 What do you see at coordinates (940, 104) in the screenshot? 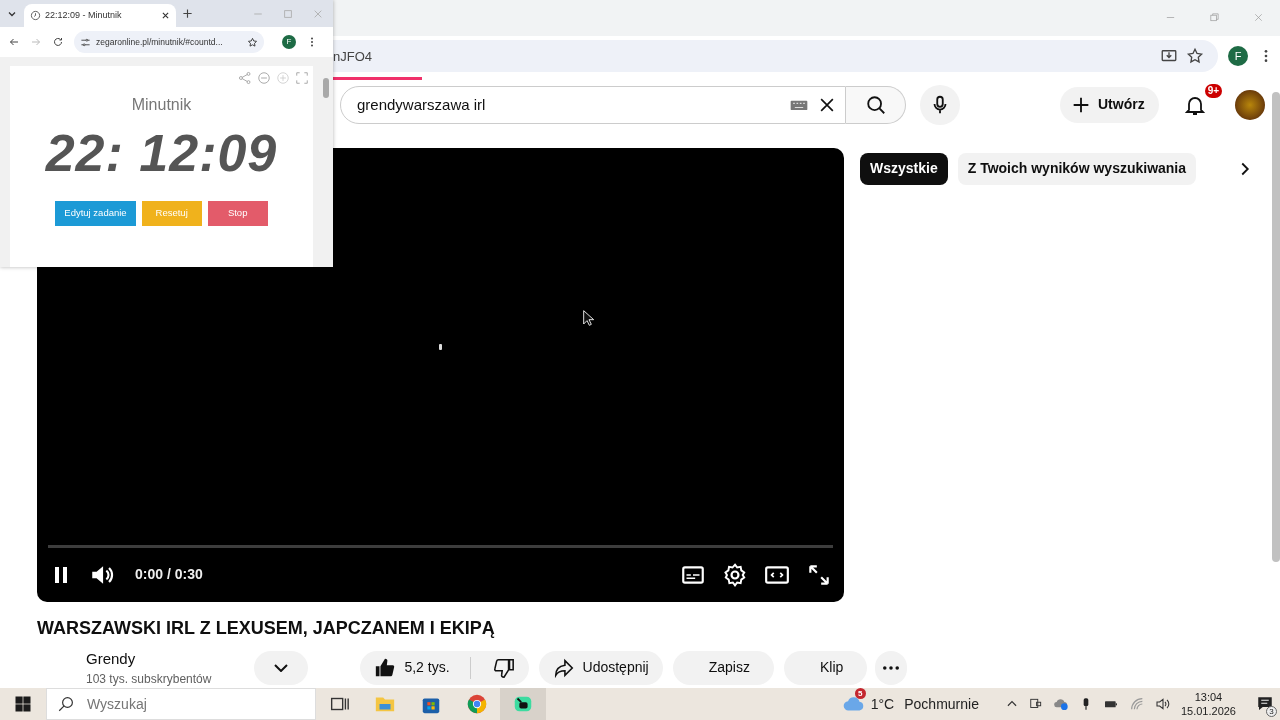
I see `microphone-button` at bounding box center [940, 104].